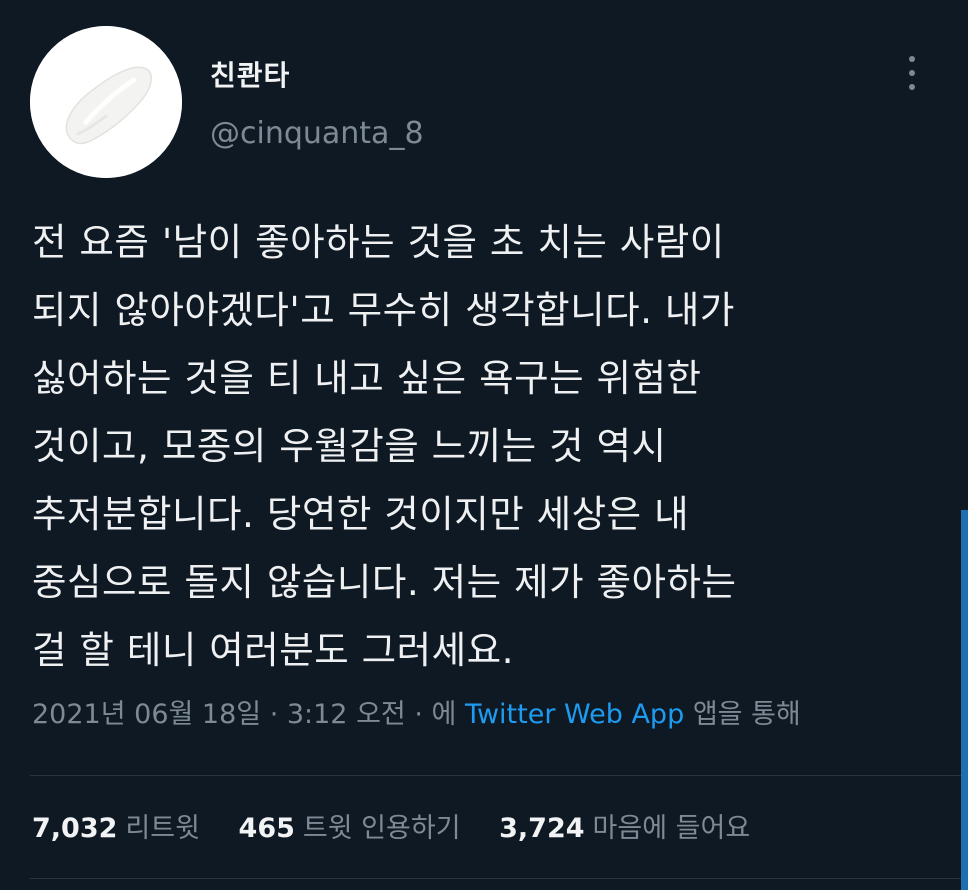 The image size is (968, 890). I want to click on like-count: 3,724, so click(542, 828).